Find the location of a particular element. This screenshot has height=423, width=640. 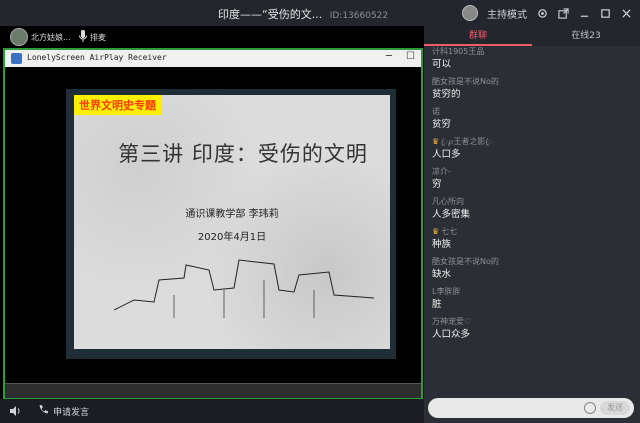

chat-sender-name: 诺 is located at coordinates (532, 112).